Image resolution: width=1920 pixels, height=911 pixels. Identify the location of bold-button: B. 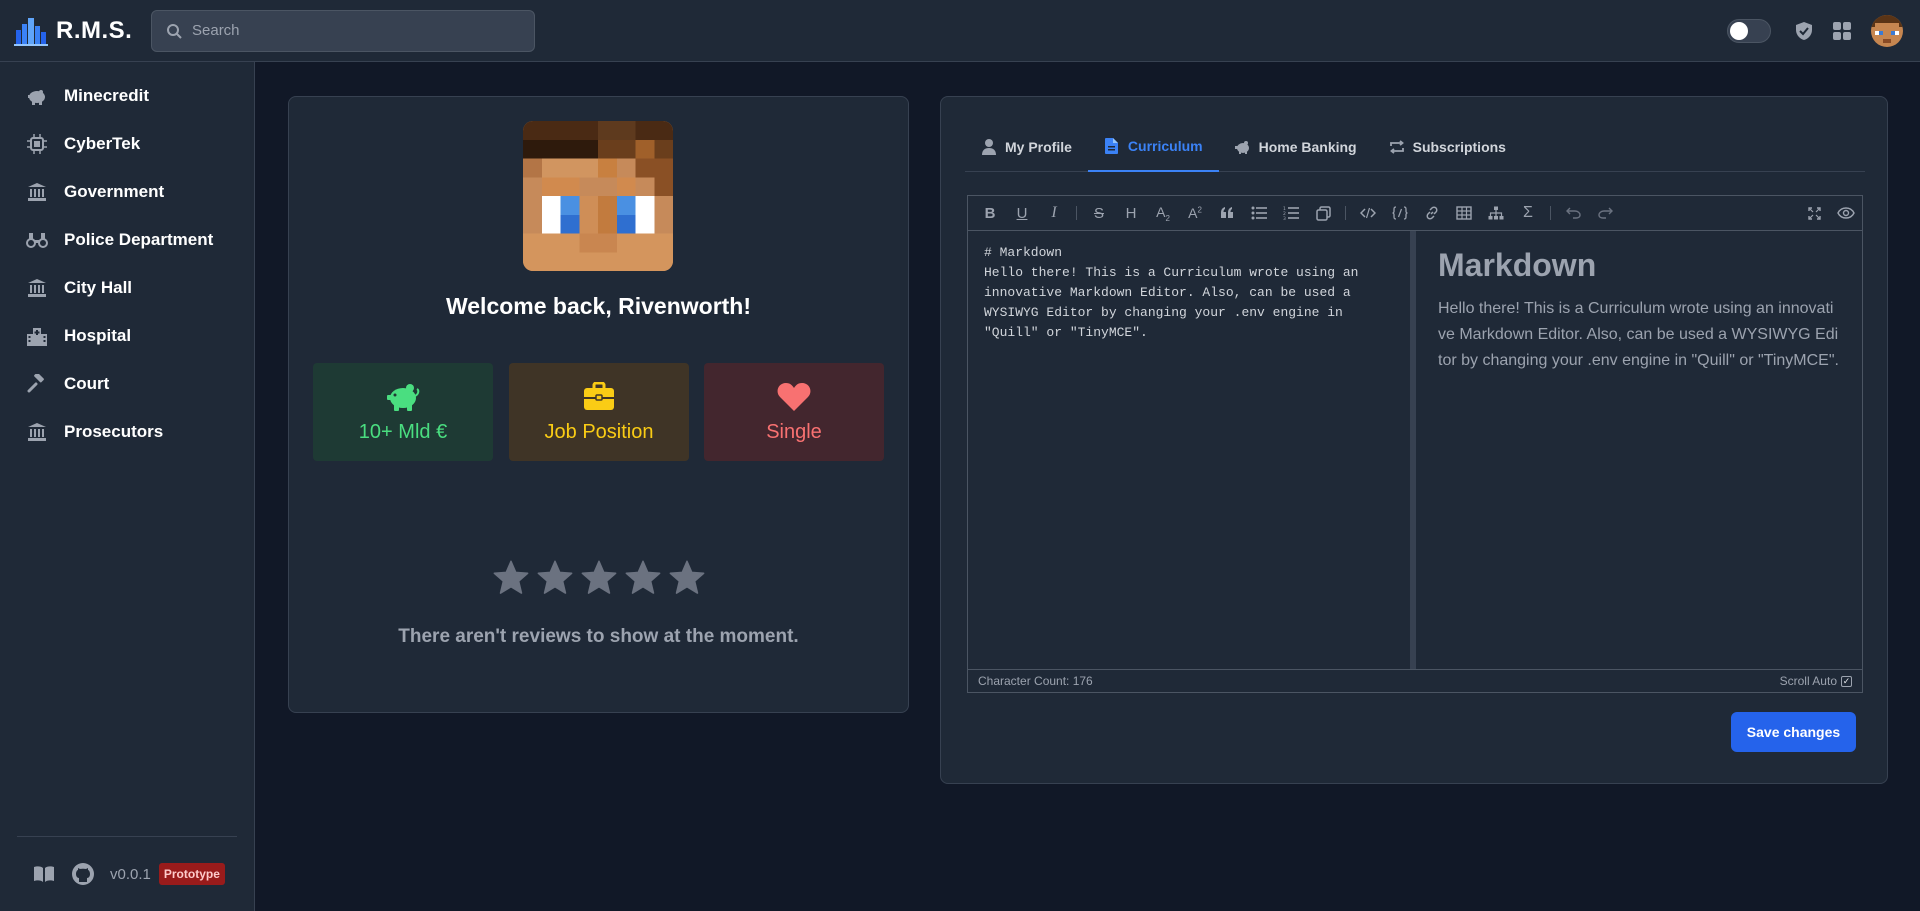
(990, 213).